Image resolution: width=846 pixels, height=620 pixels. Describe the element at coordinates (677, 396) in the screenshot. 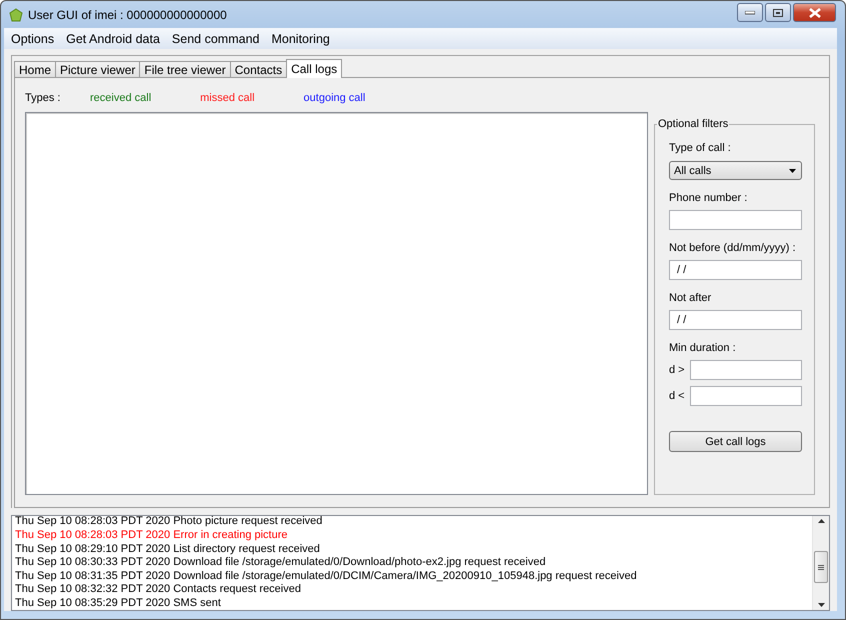

I see `field-label: d <` at that location.